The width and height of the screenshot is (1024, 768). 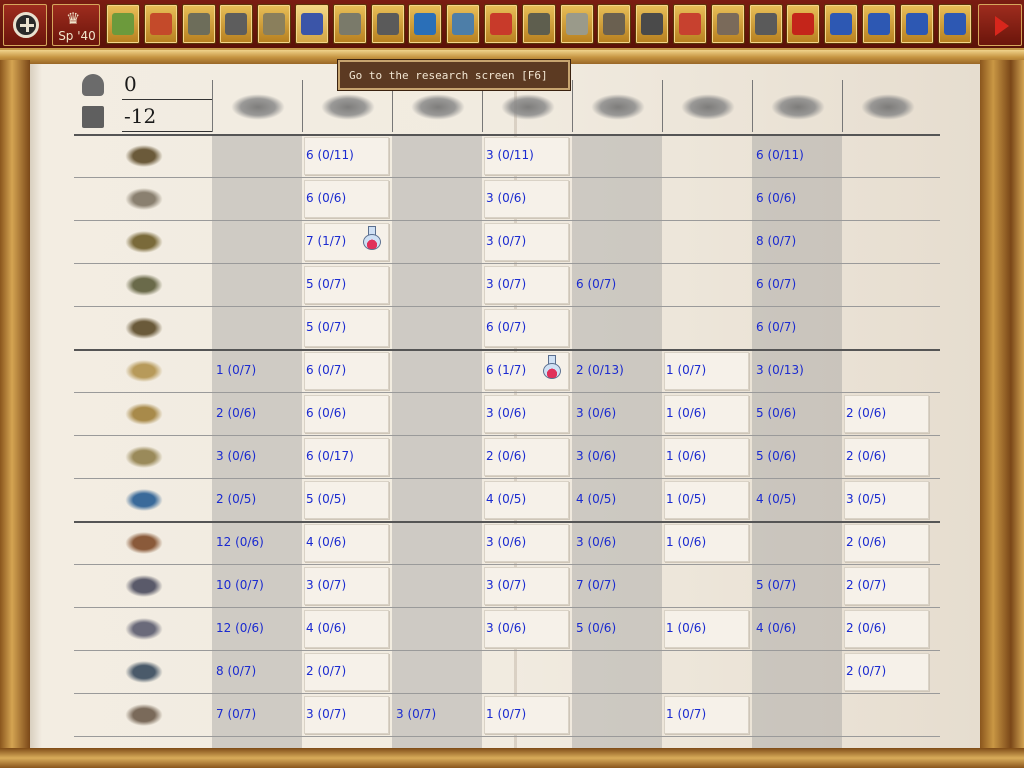 What do you see at coordinates (143, 629) in the screenshot?
I see `unit-row-cruiser` at bounding box center [143, 629].